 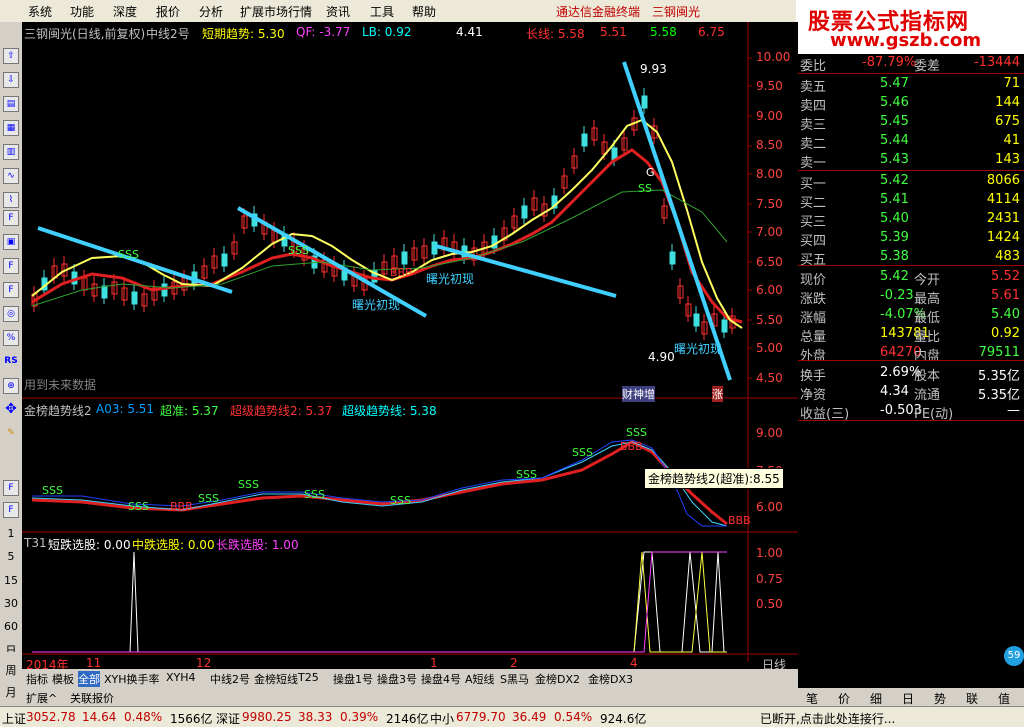 I want to click on f5-icon: F, so click(x=11, y=488).